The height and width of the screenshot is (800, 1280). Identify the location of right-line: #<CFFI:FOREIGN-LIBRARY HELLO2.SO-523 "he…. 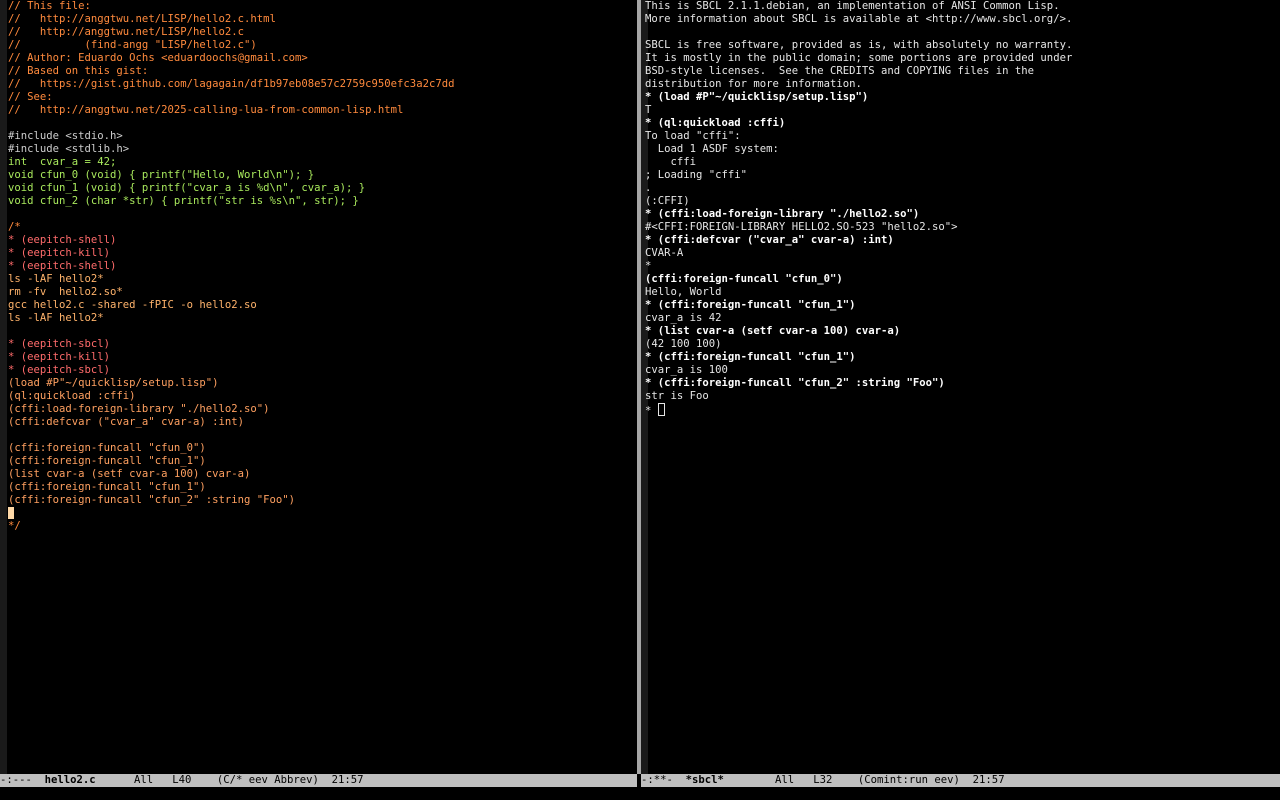
(962, 227).